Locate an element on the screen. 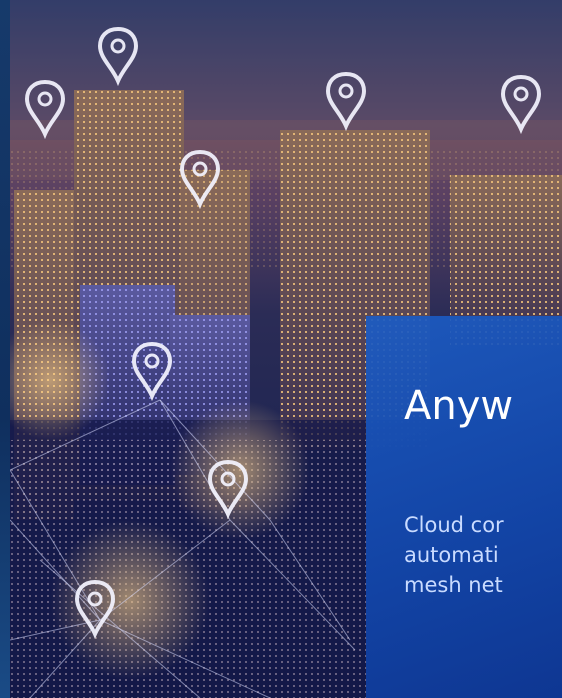 The width and height of the screenshot is (562, 698). left-edge-strip is located at coordinates (5, 349).